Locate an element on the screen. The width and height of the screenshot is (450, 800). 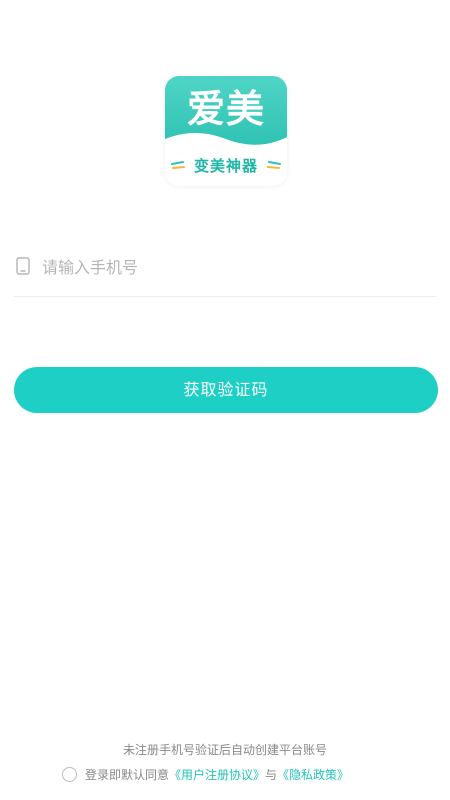
logo-title: 爱美 is located at coordinates (225, 109).